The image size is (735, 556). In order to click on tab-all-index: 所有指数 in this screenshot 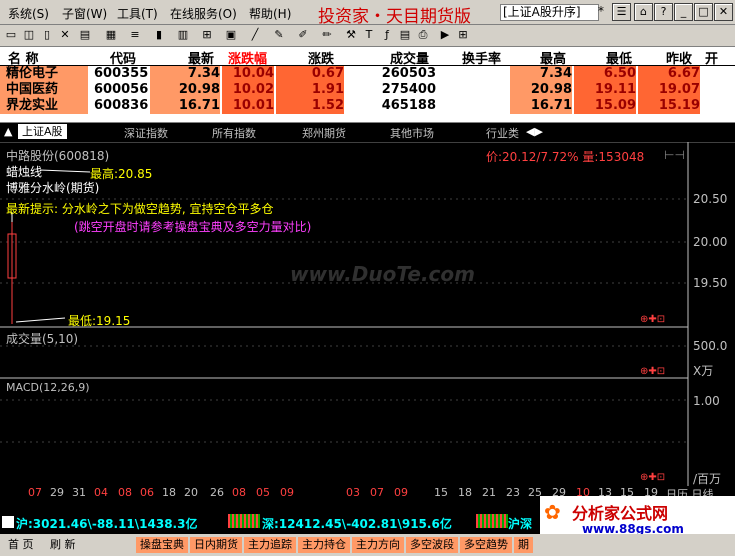, I will do `click(234, 133)`.